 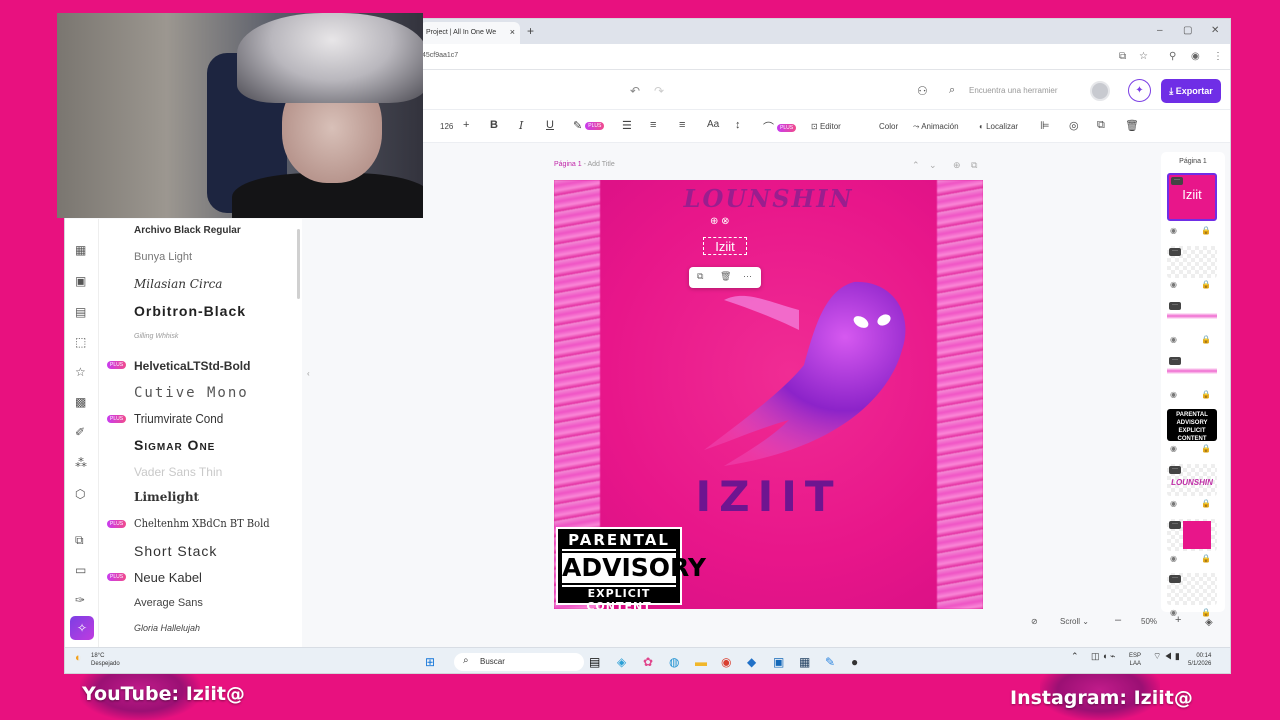 I want to click on layer-item: ··· LOUNSHIN, so click(x=1192, y=480).